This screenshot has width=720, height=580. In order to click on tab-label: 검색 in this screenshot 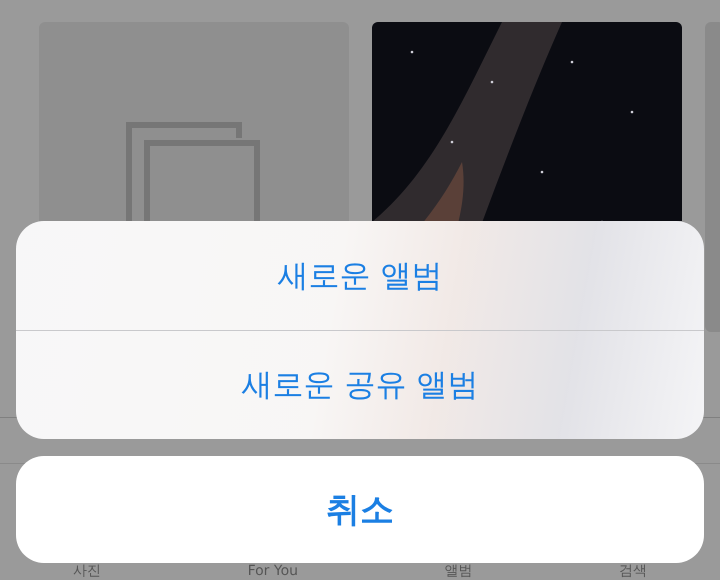, I will do `click(632, 571)`.